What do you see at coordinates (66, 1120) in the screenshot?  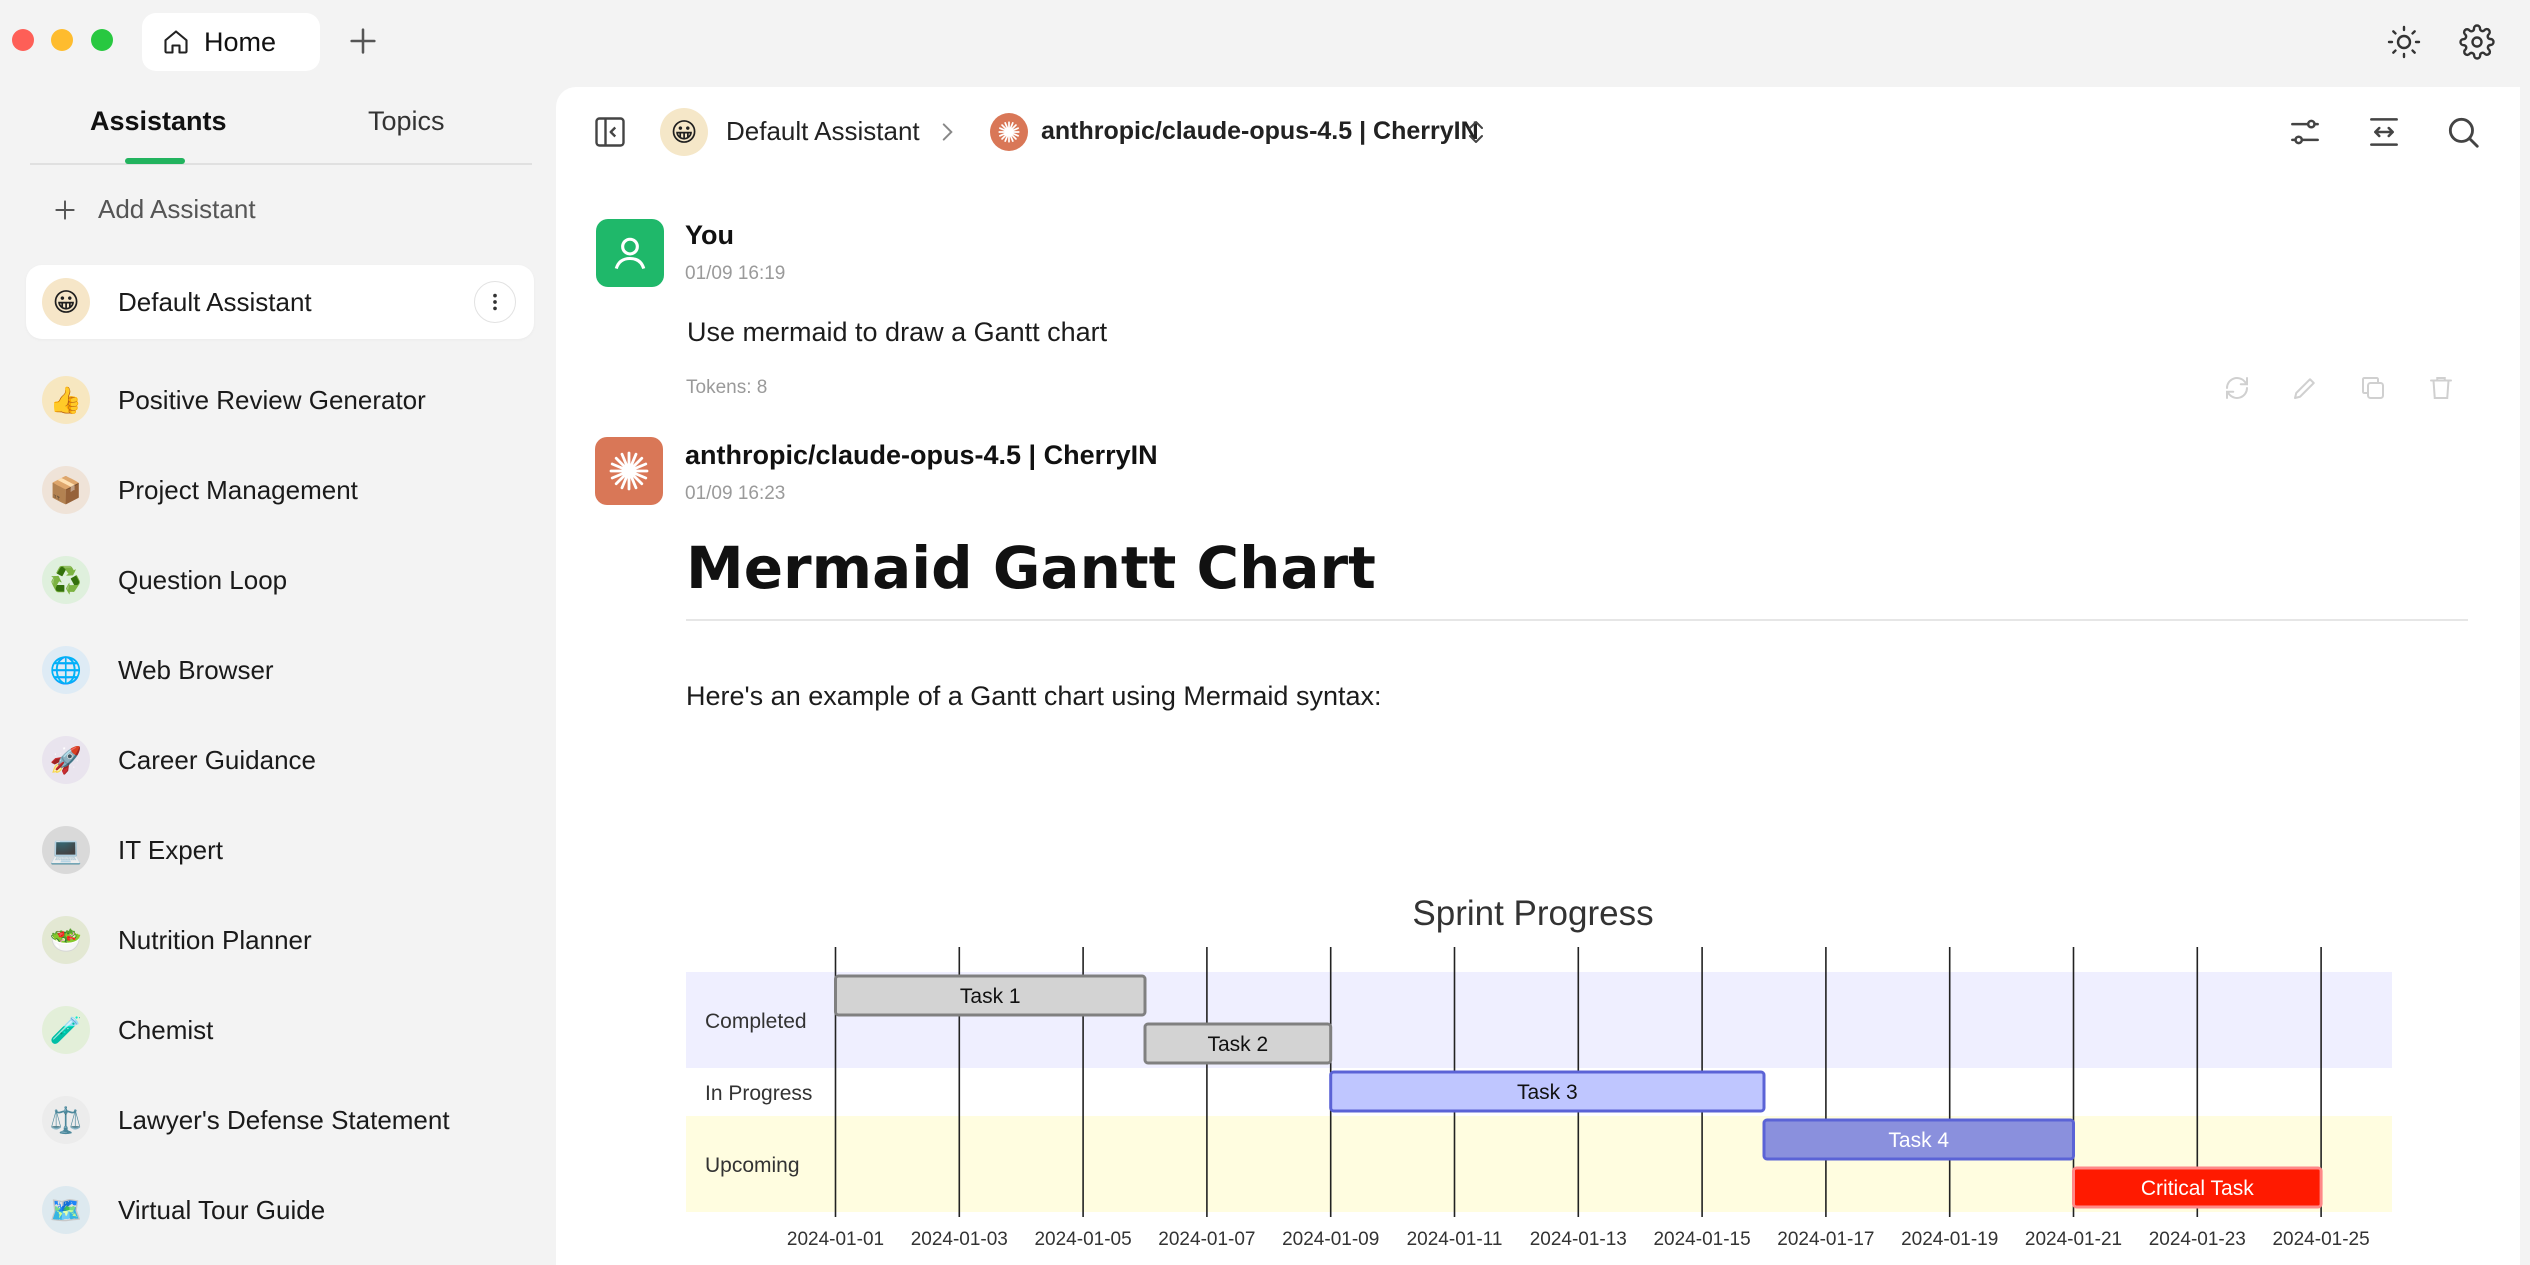 I see `assistant-emoji-icon: ⚖️` at bounding box center [66, 1120].